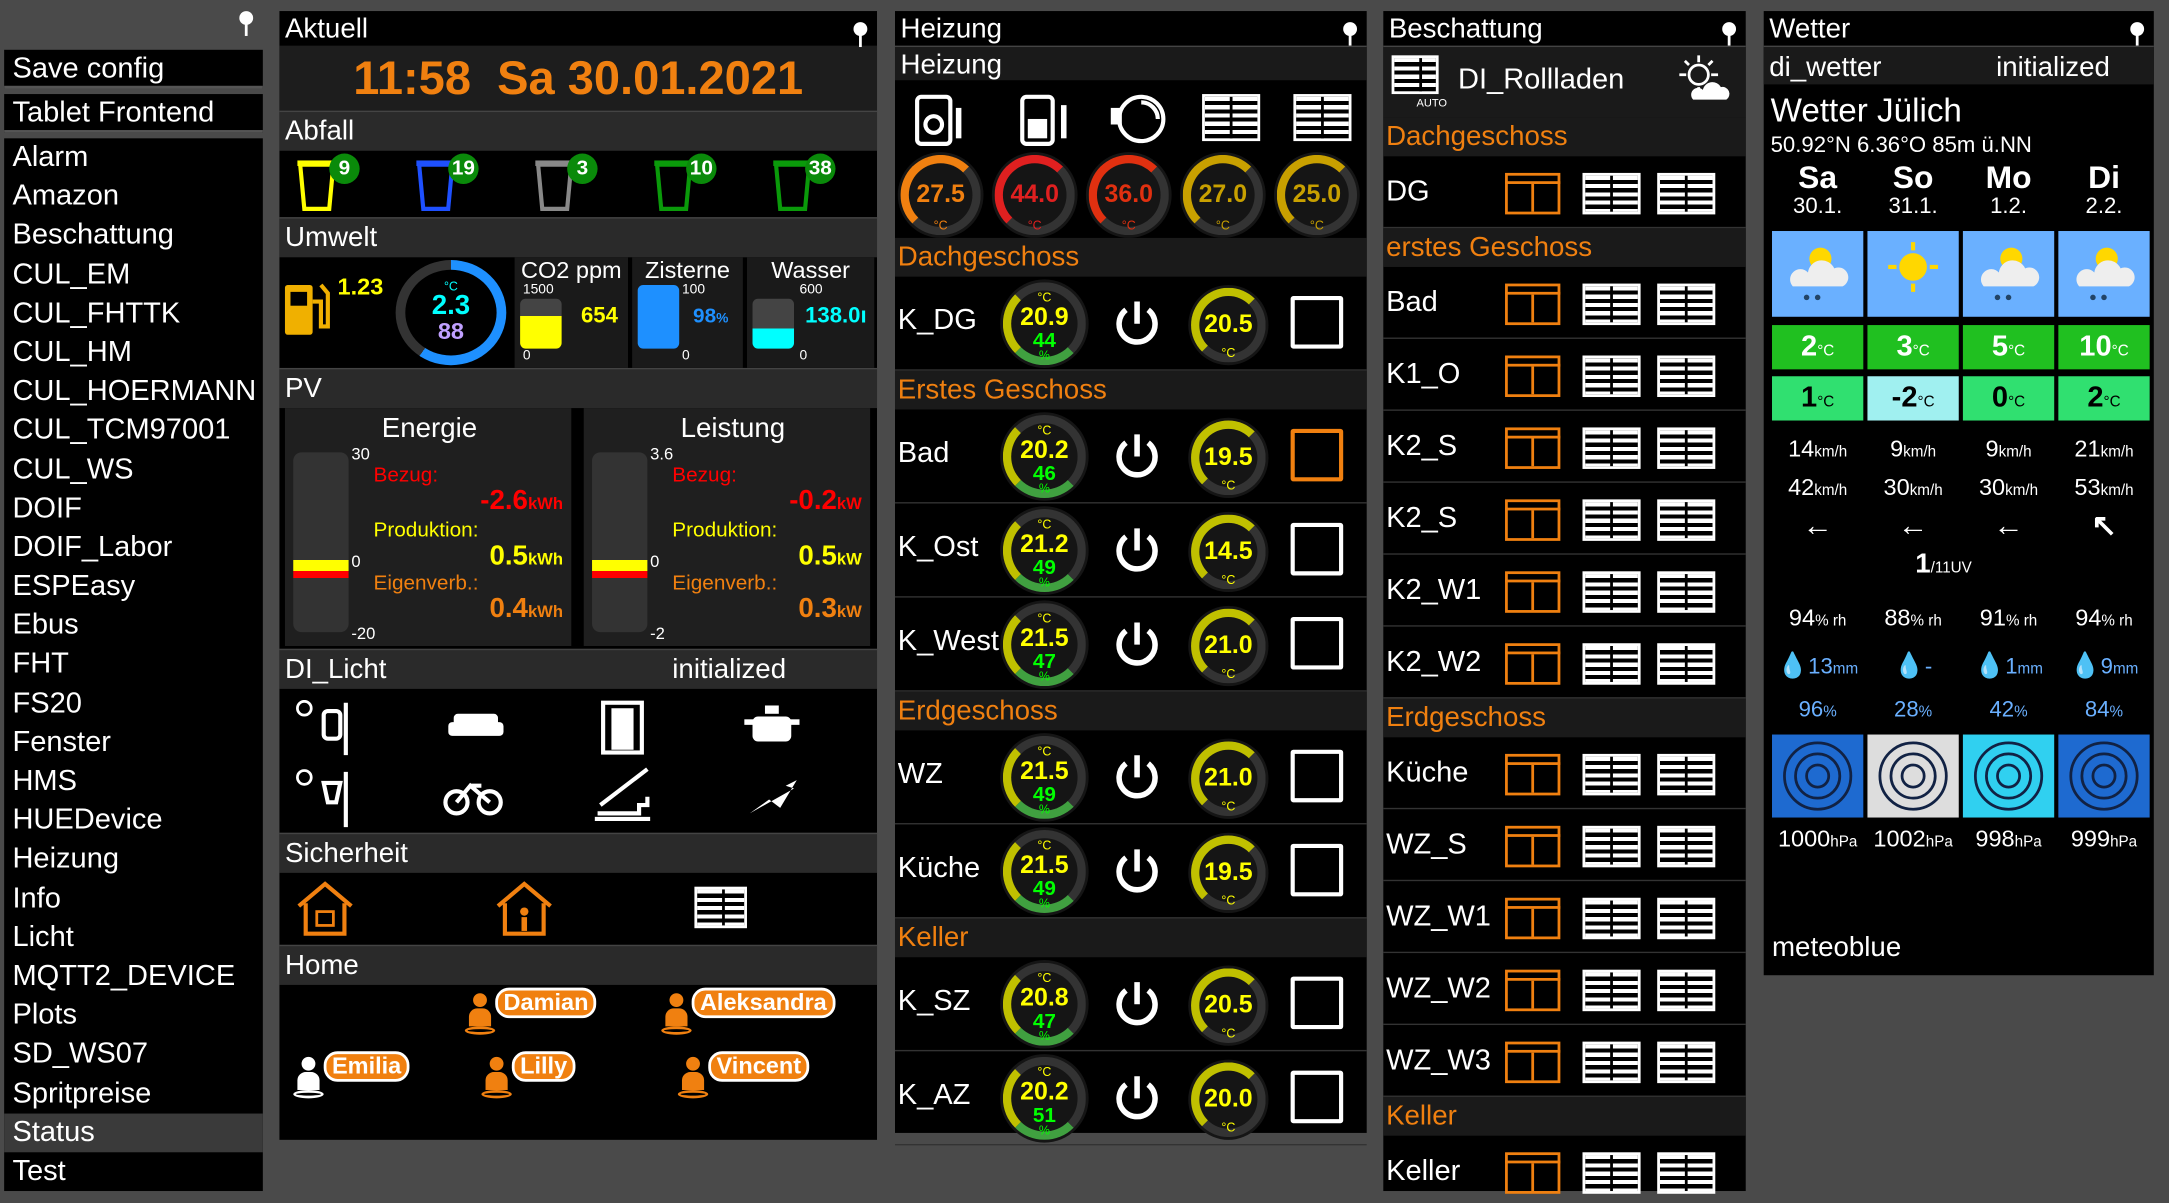  I want to click on house-lock-icon, so click(325, 908).